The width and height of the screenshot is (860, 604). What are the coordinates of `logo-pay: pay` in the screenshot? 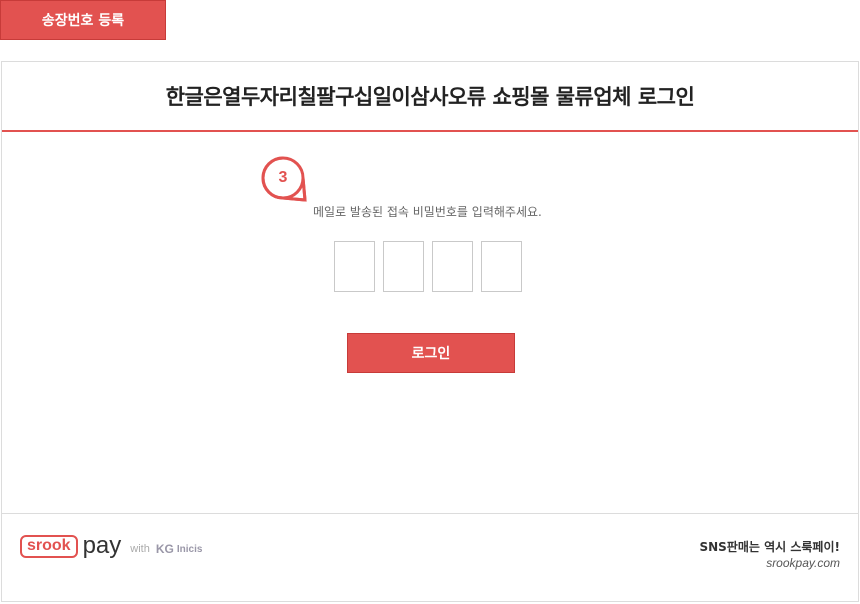 It's located at (102, 545).